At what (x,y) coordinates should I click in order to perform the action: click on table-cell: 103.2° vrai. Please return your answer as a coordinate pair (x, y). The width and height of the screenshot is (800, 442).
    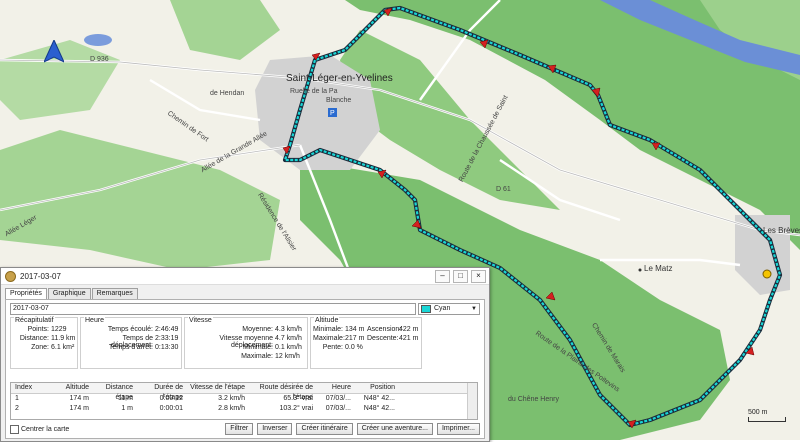
    Looking at the image, I should click on (296, 408).